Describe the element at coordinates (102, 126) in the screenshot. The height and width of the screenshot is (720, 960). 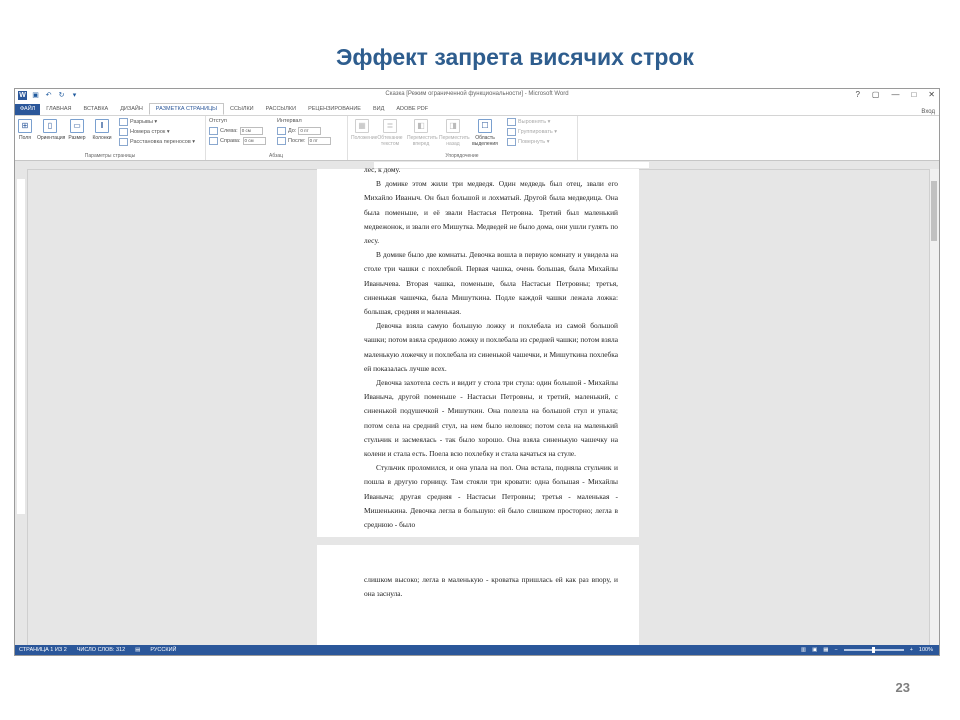
I see `columns-icon: ‖` at that location.